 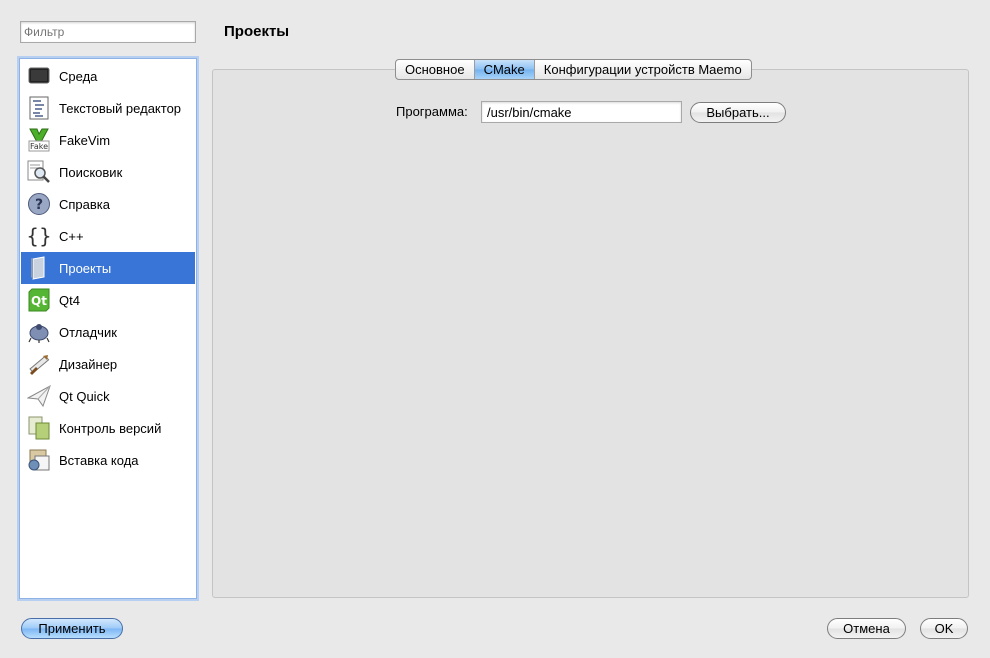 I want to click on qt-icon: Qt, so click(x=39, y=300).